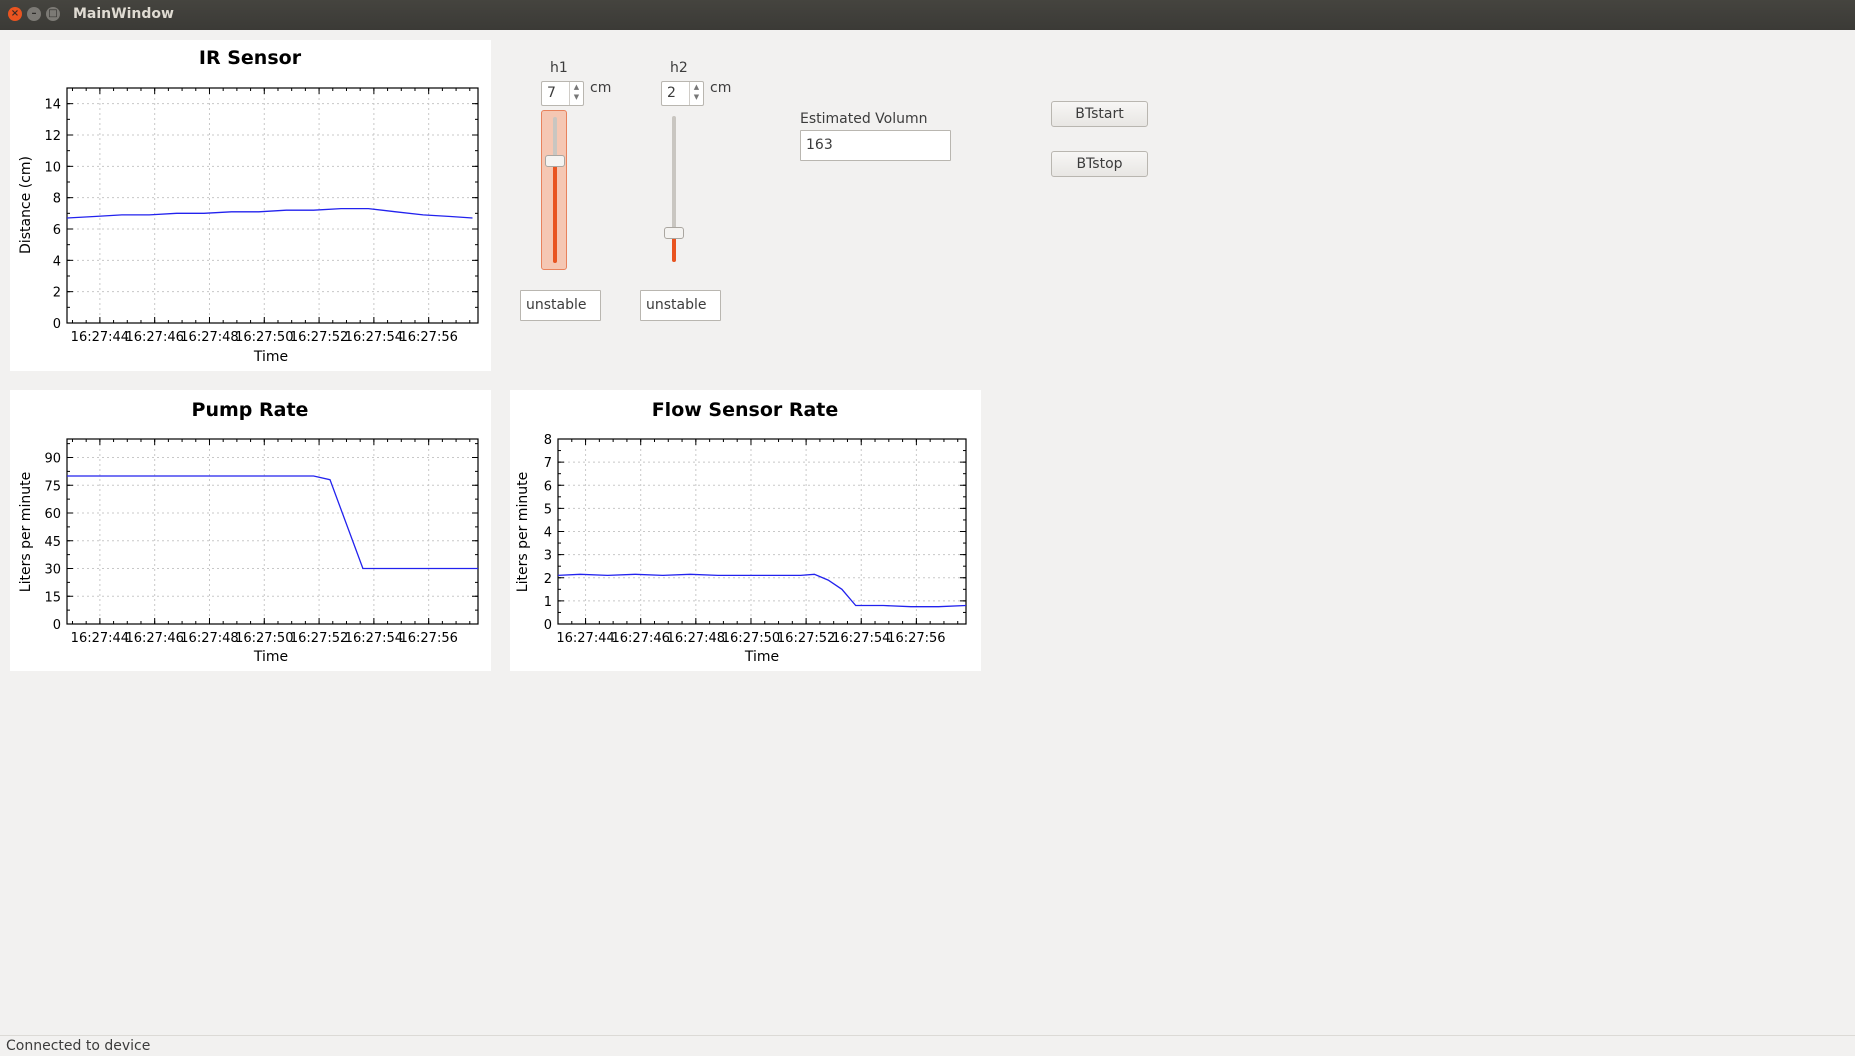 The height and width of the screenshot is (1056, 1855). I want to click on h1-spin-arrows-icon: ▲ ▼, so click(576, 93).